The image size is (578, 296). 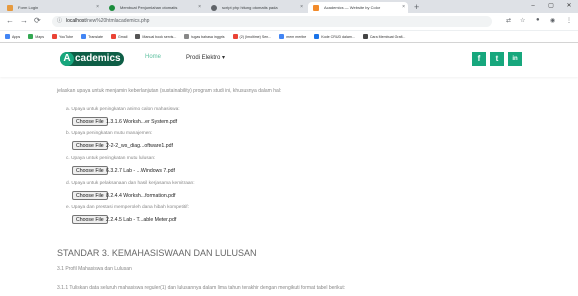 What do you see at coordinates (37, 20) in the screenshot?
I see `reload-icon: ⟳` at bounding box center [37, 20].